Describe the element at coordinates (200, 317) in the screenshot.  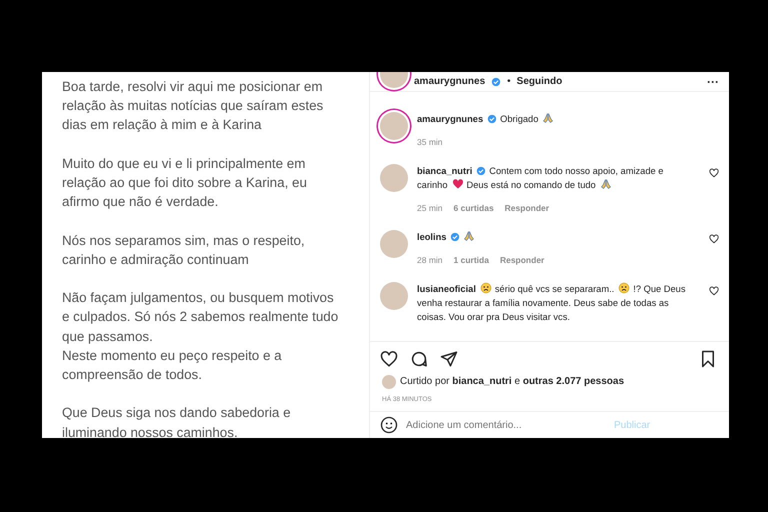
I see `text-line: e culpados. Só nós 2 sabemos realmente tudo` at that location.